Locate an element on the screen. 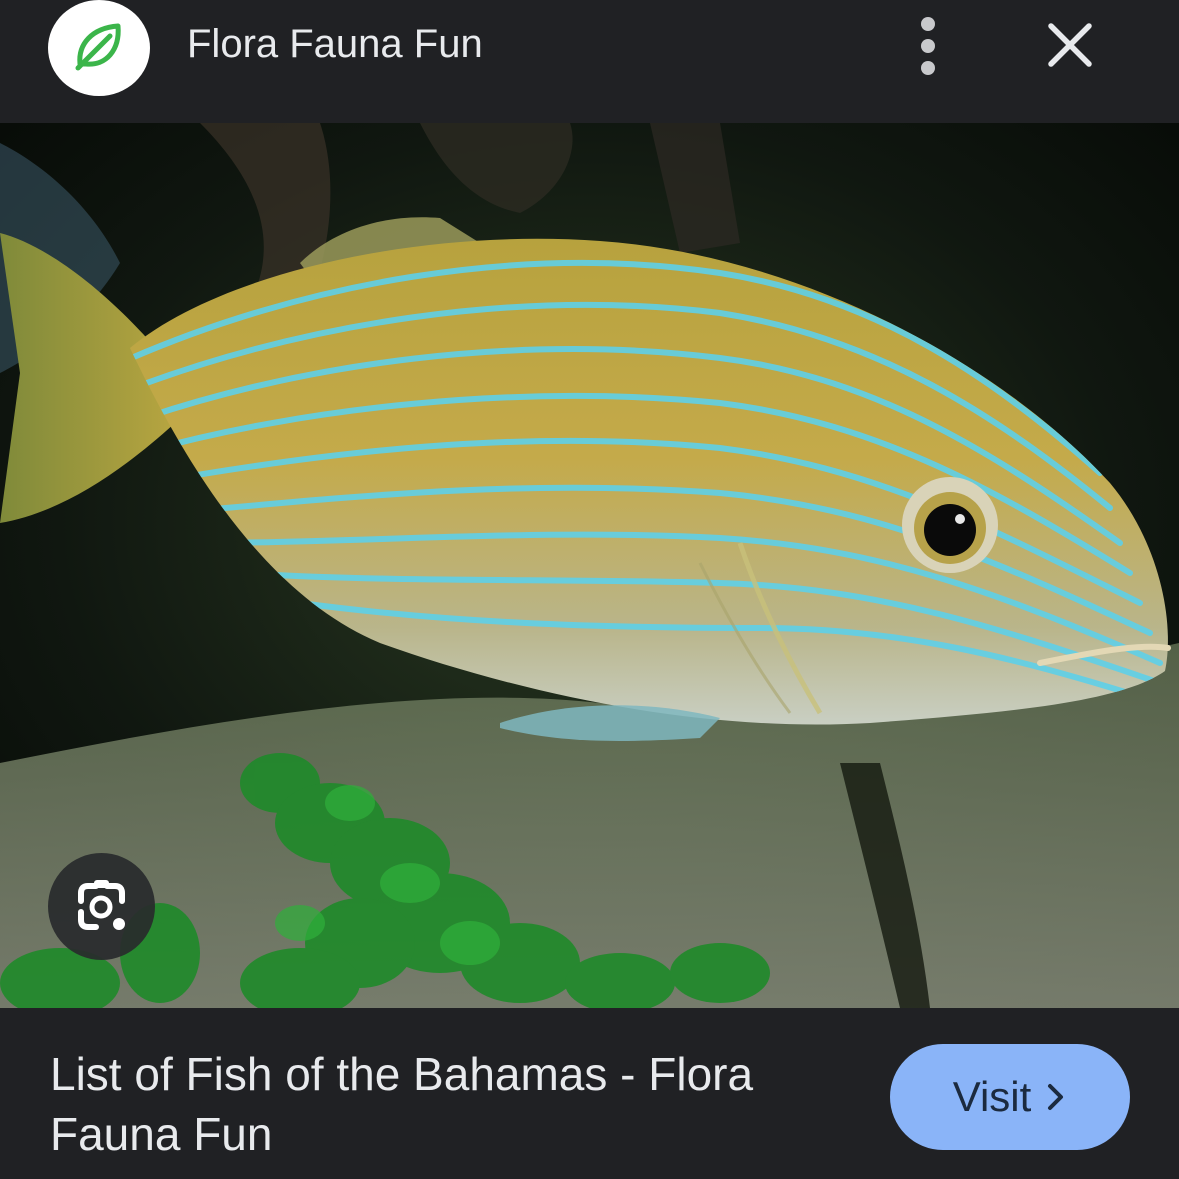 The height and width of the screenshot is (1179, 1179). site-name: Flora Fauna Fun is located at coordinates (335, 44).